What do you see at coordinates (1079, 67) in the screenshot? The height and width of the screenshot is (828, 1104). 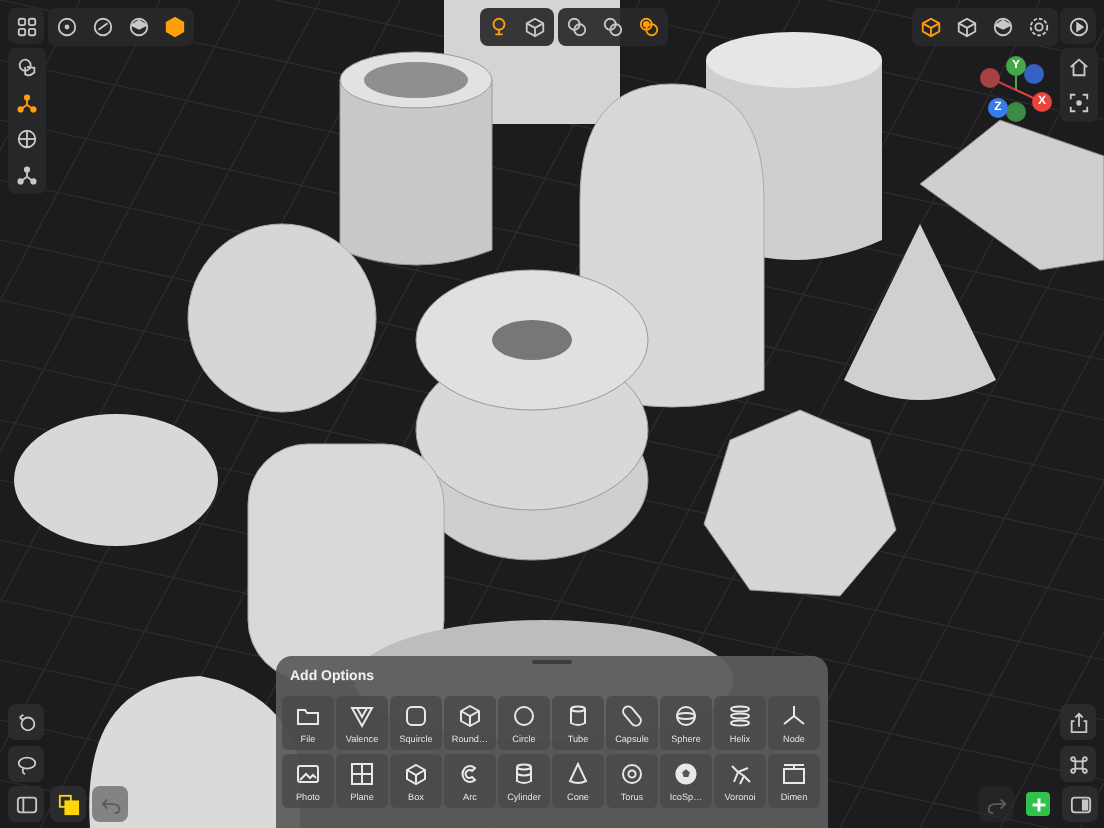 I see `home-icon` at bounding box center [1079, 67].